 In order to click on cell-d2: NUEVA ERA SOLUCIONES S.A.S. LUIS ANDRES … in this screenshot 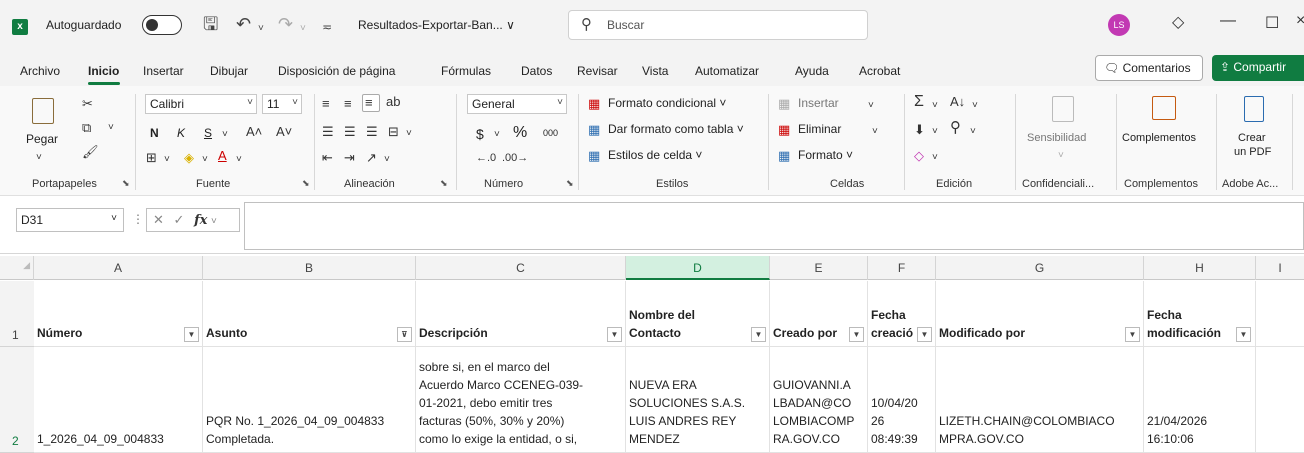, I will do `click(698, 400)`.